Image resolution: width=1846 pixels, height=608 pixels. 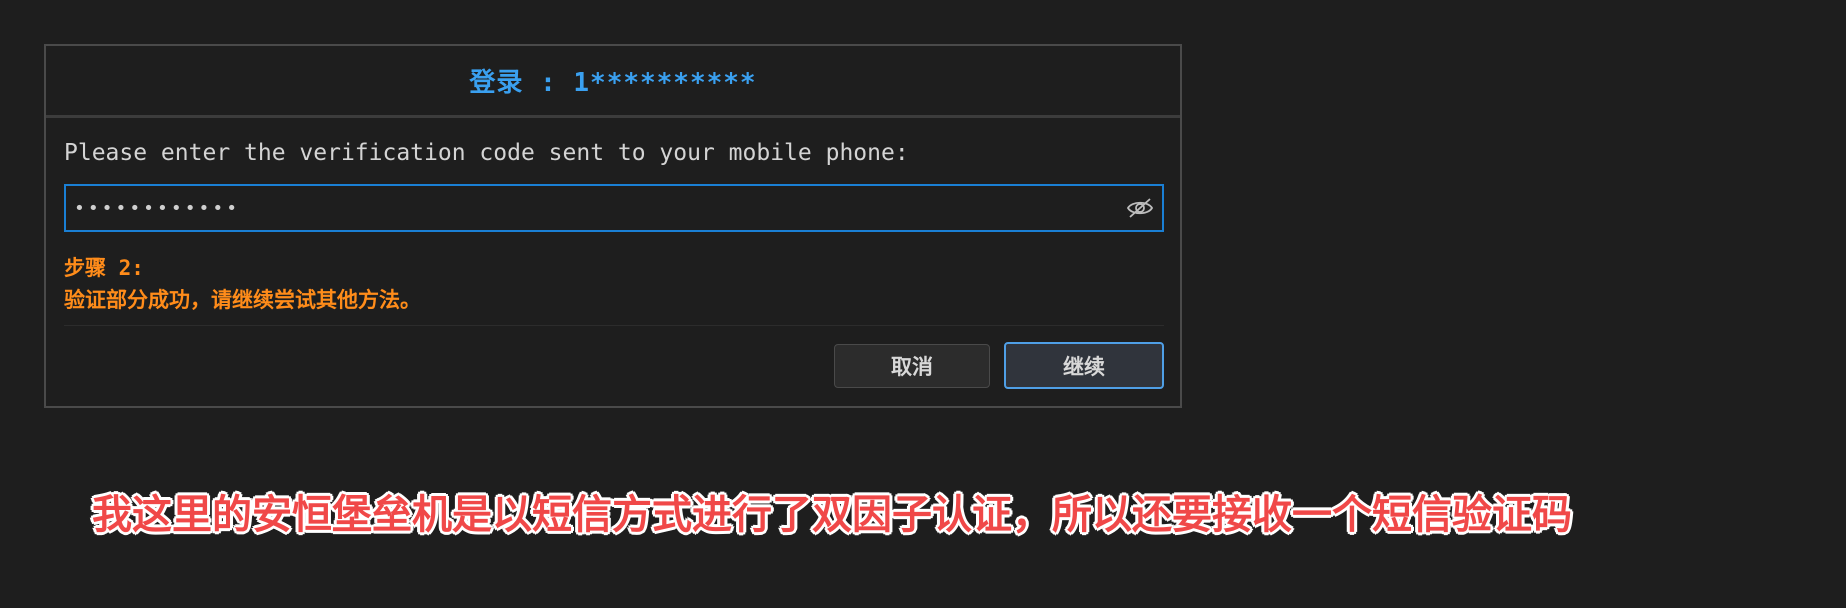 I want to click on divider, so click(x=614, y=325).